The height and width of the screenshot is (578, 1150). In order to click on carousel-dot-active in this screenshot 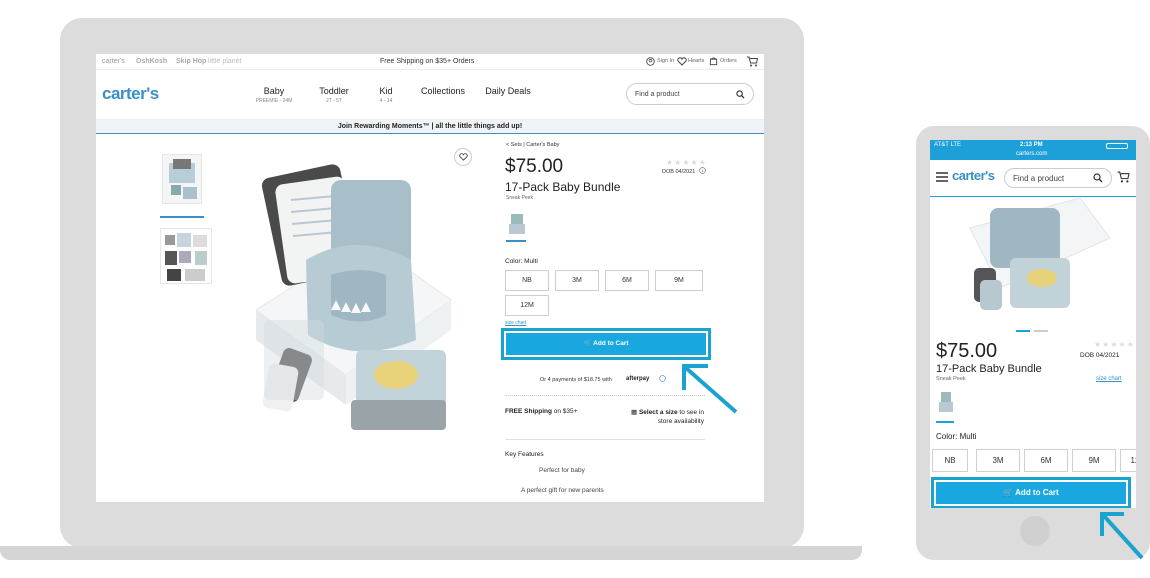, I will do `click(1023, 331)`.